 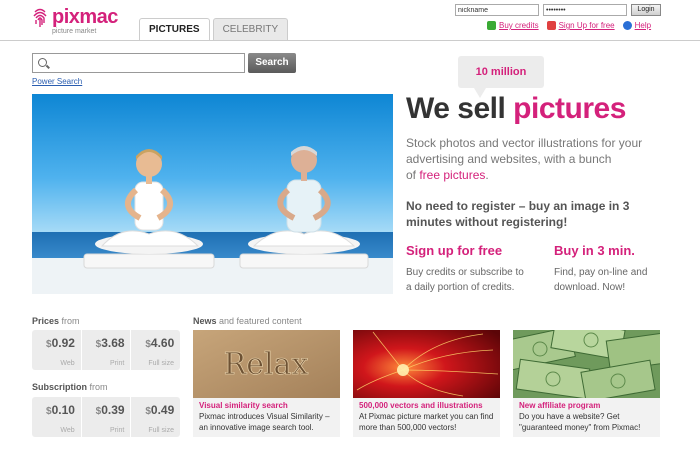 What do you see at coordinates (491, 25) in the screenshot?
I see `credits-icon` at bounding box center [491, 25].